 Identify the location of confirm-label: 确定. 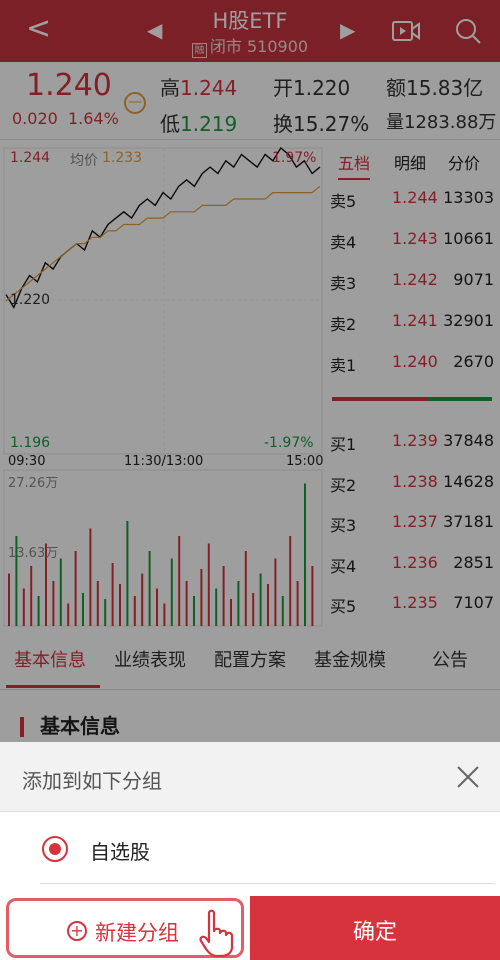
(374, 932).